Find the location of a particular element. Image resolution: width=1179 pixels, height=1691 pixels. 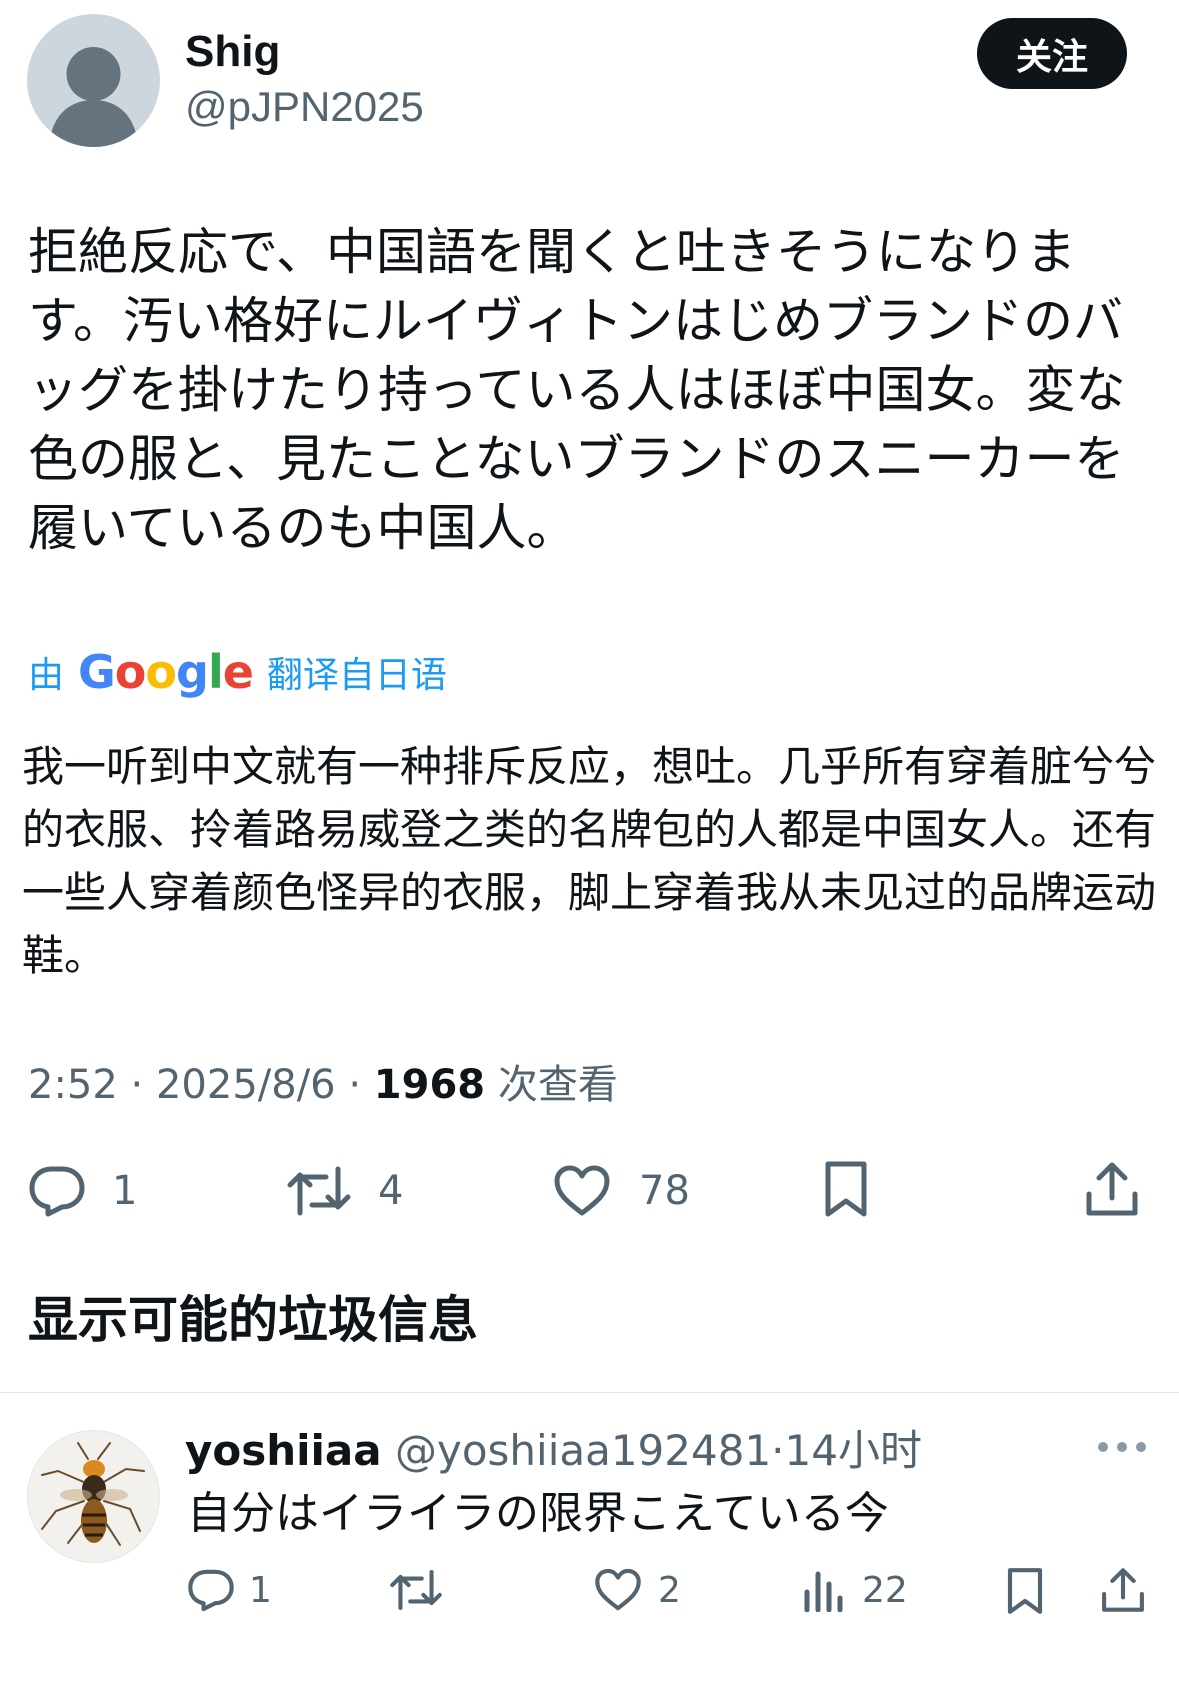

author-handle: @pJPN2025 is located at coordinates (304, 107).